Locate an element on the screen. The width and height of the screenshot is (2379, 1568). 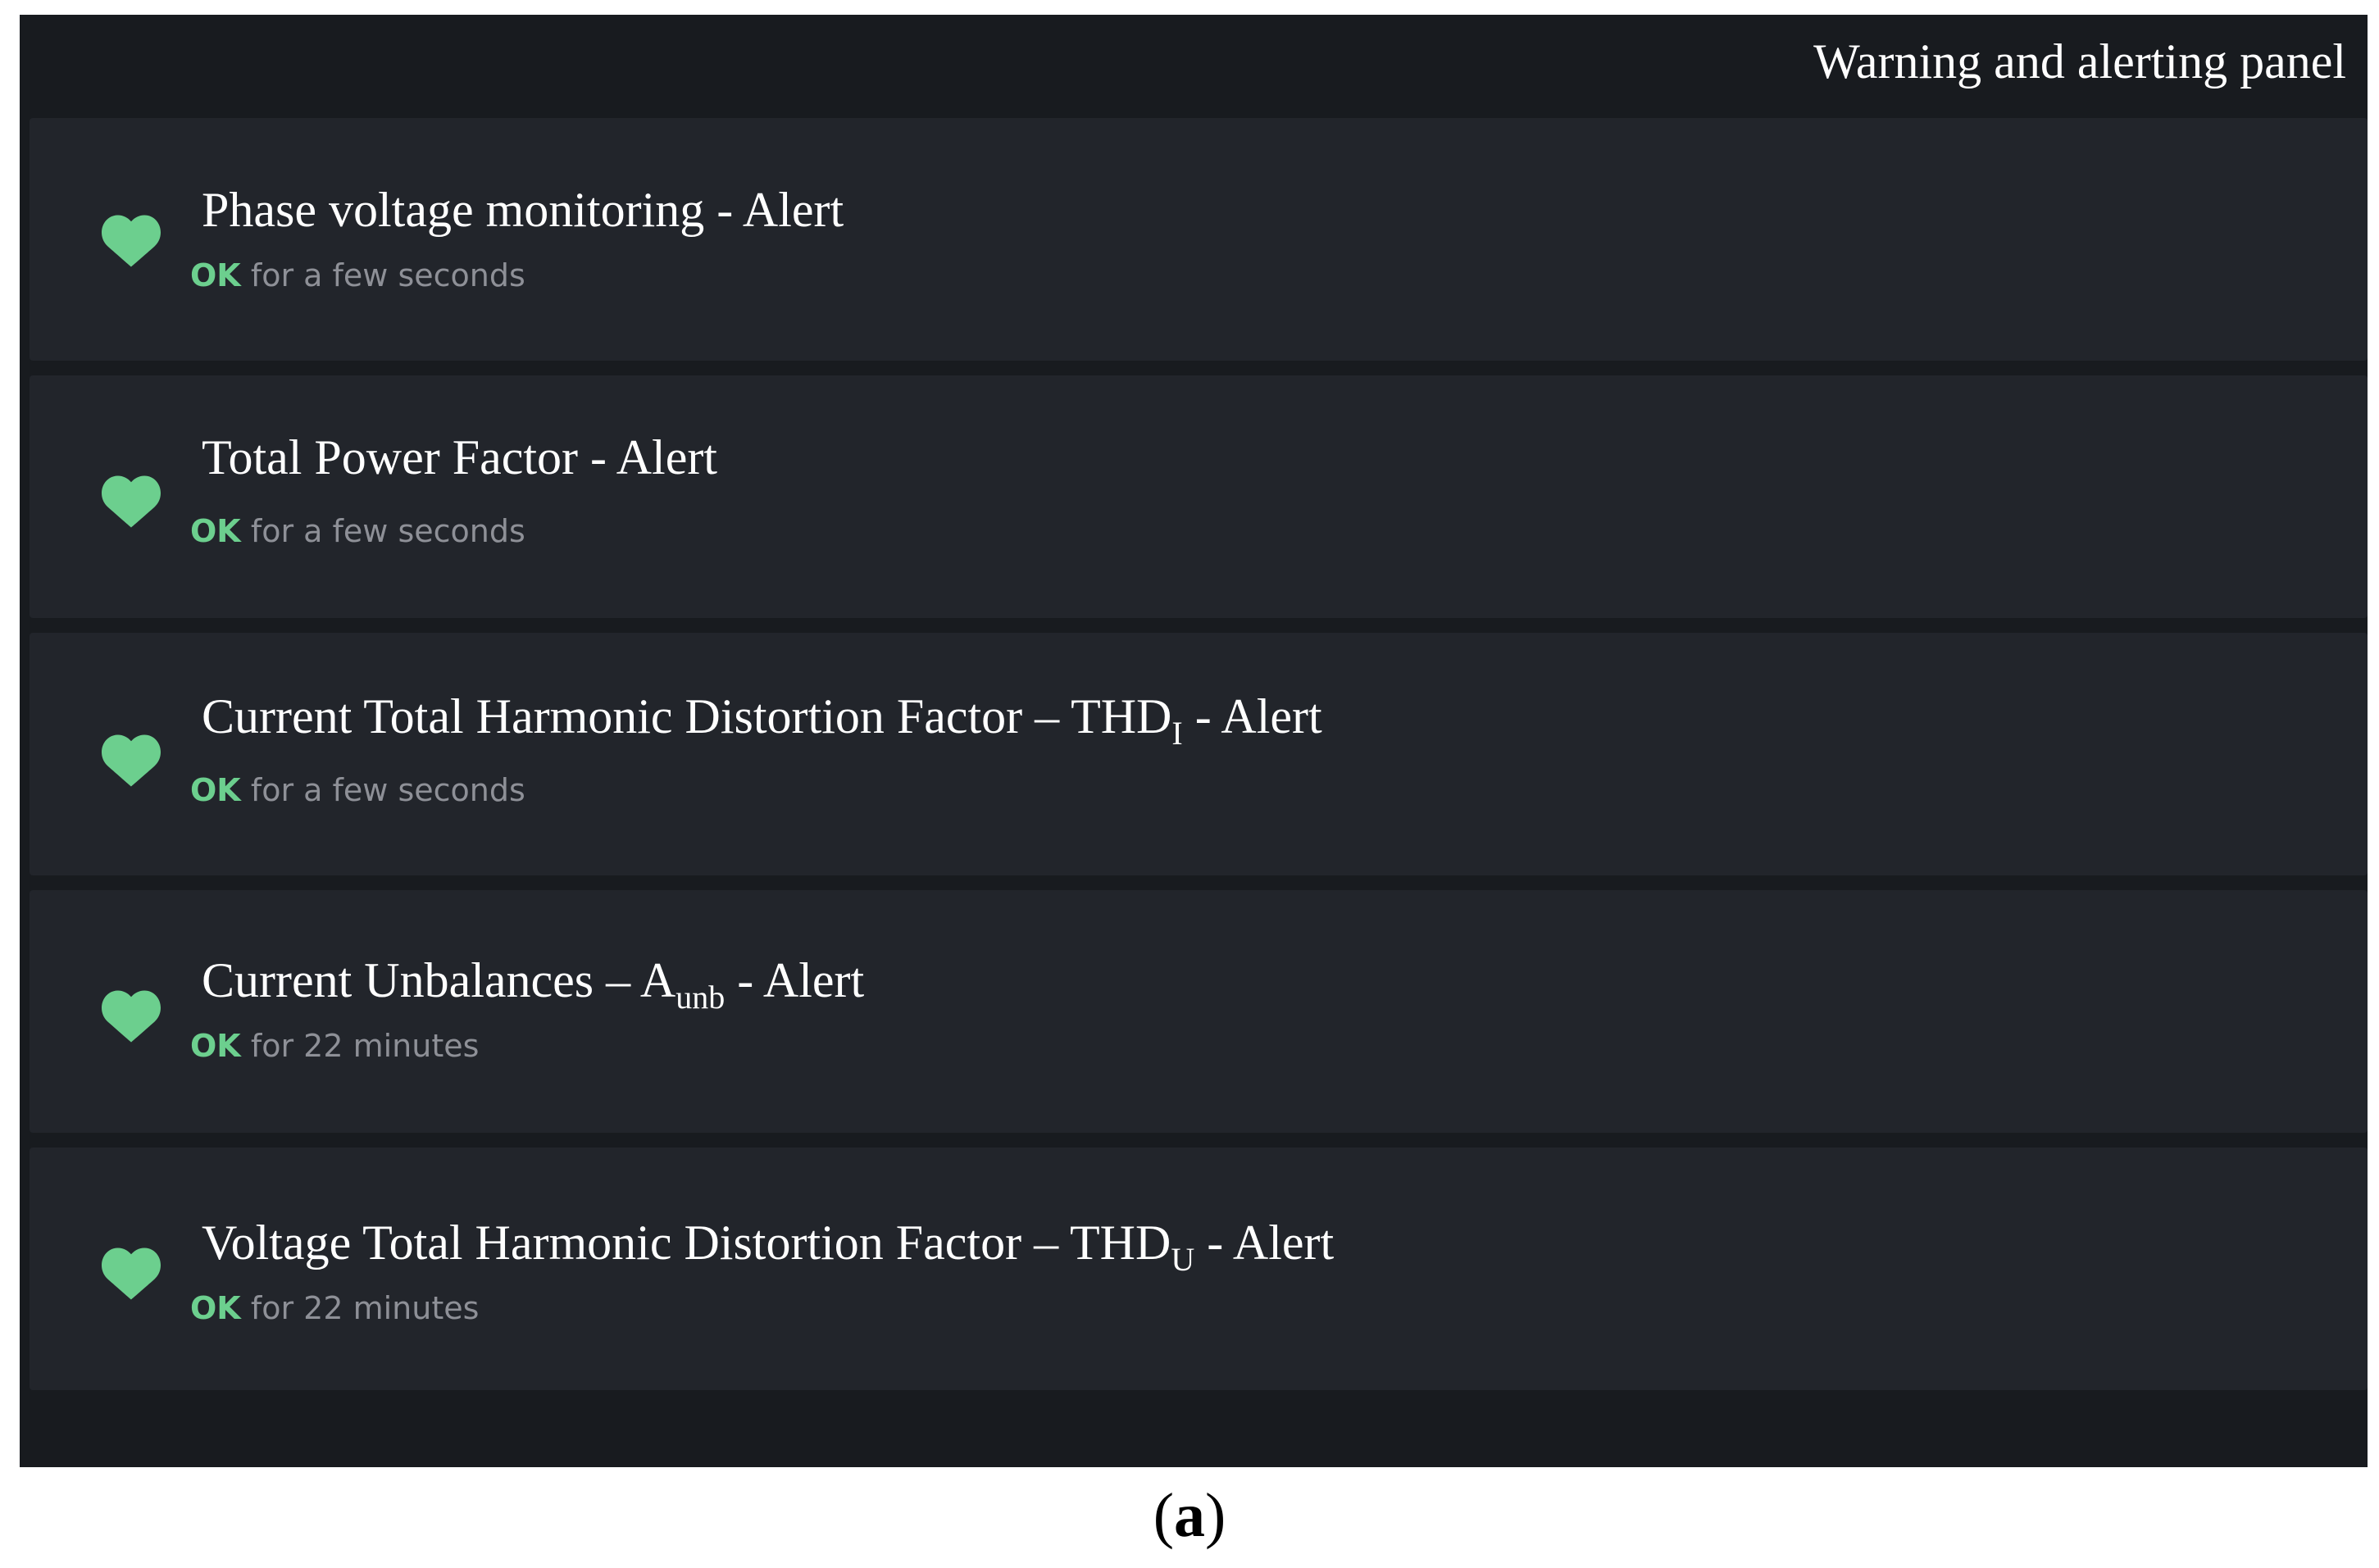
alert-title: Total Power Factor - Alert is located at coordinates (460, 457).